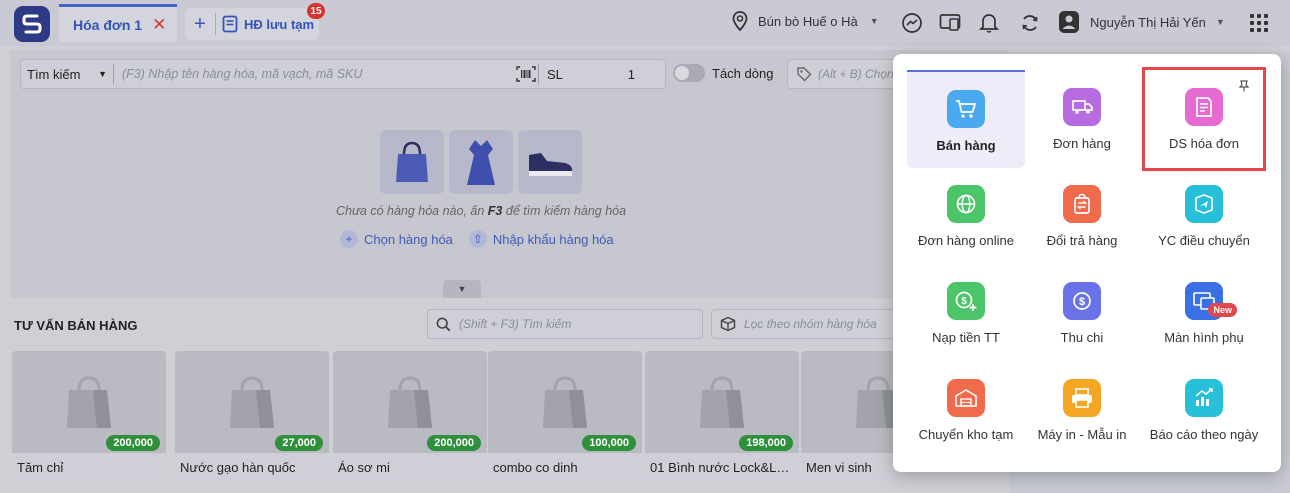 The height and width of the screenshot is (493, 1290). Describe the element at coordinates (622, 74) in the screenshot. I see `qty-input: 1` at that location.